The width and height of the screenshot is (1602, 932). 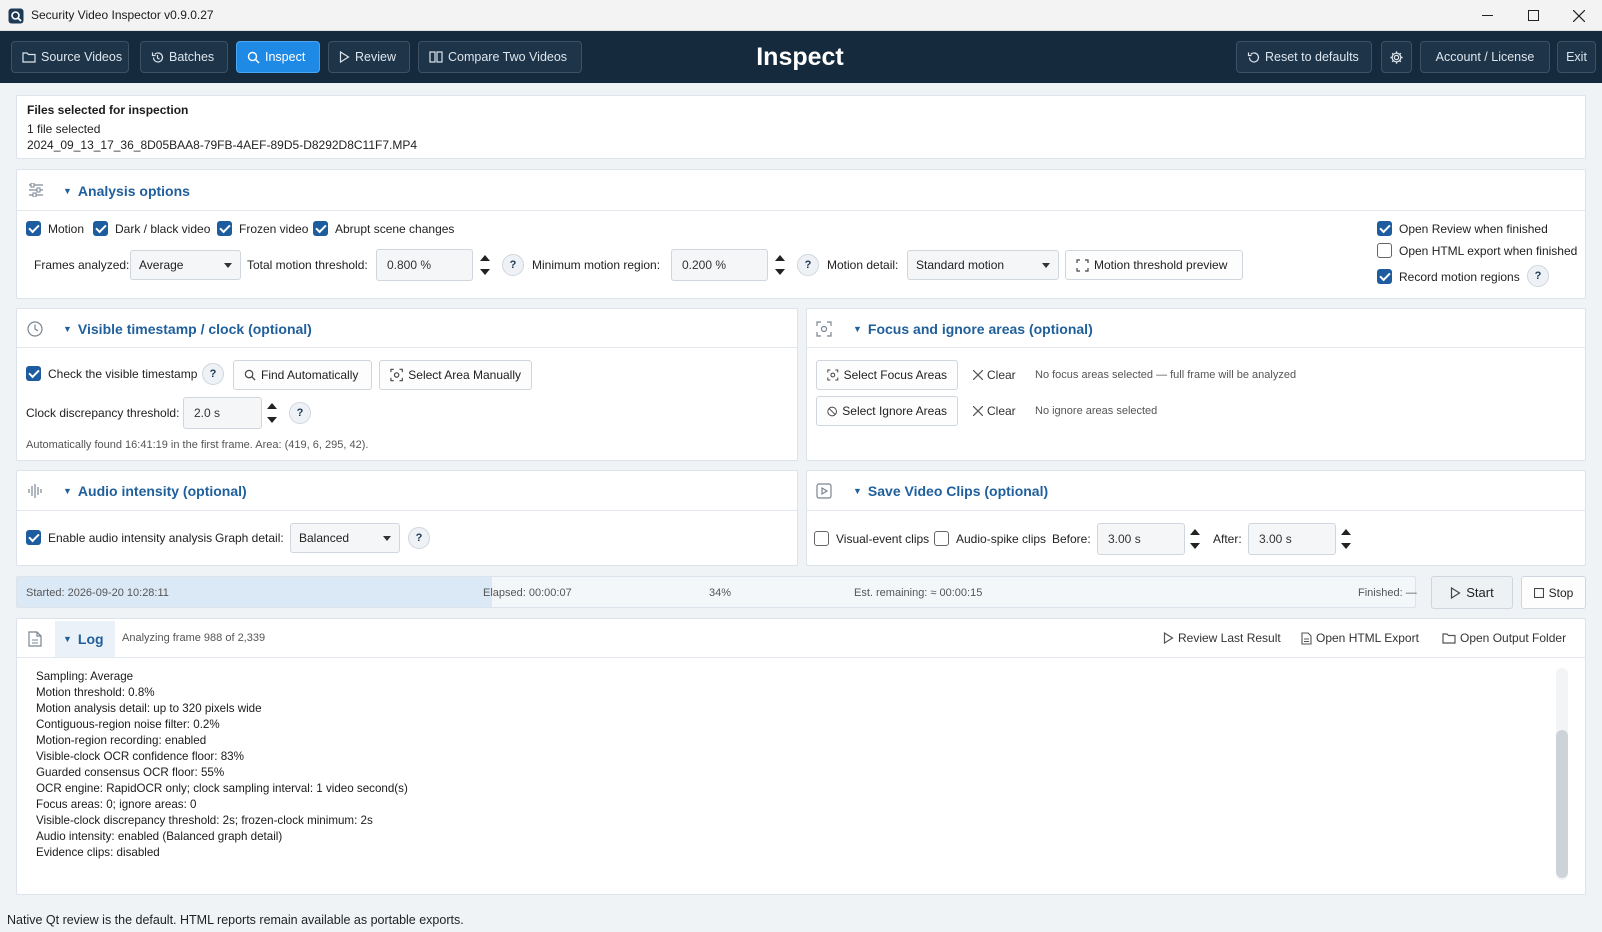 I want to click on account-label: Account / License, so click(x=1485, y=57).